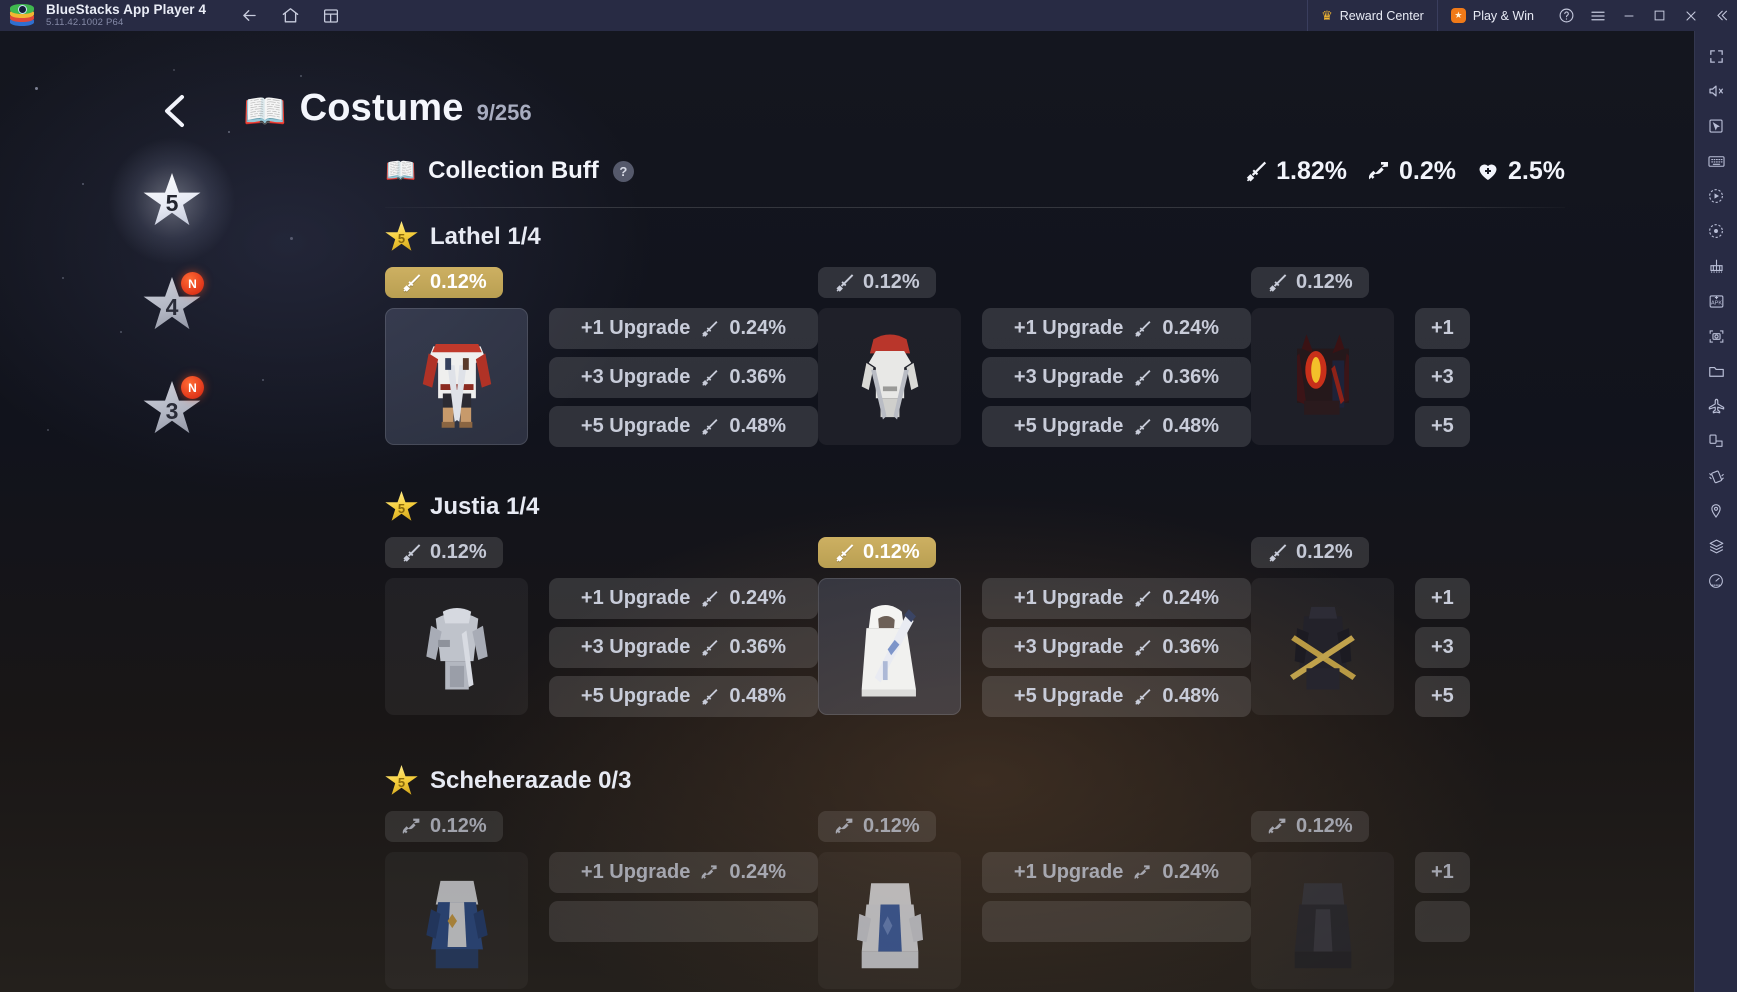  What do you see at coordinates (1372, 15) in the screenshot?
I see `reward-center-button: ♛ Reward Center` at bounding box center [1372, 15].